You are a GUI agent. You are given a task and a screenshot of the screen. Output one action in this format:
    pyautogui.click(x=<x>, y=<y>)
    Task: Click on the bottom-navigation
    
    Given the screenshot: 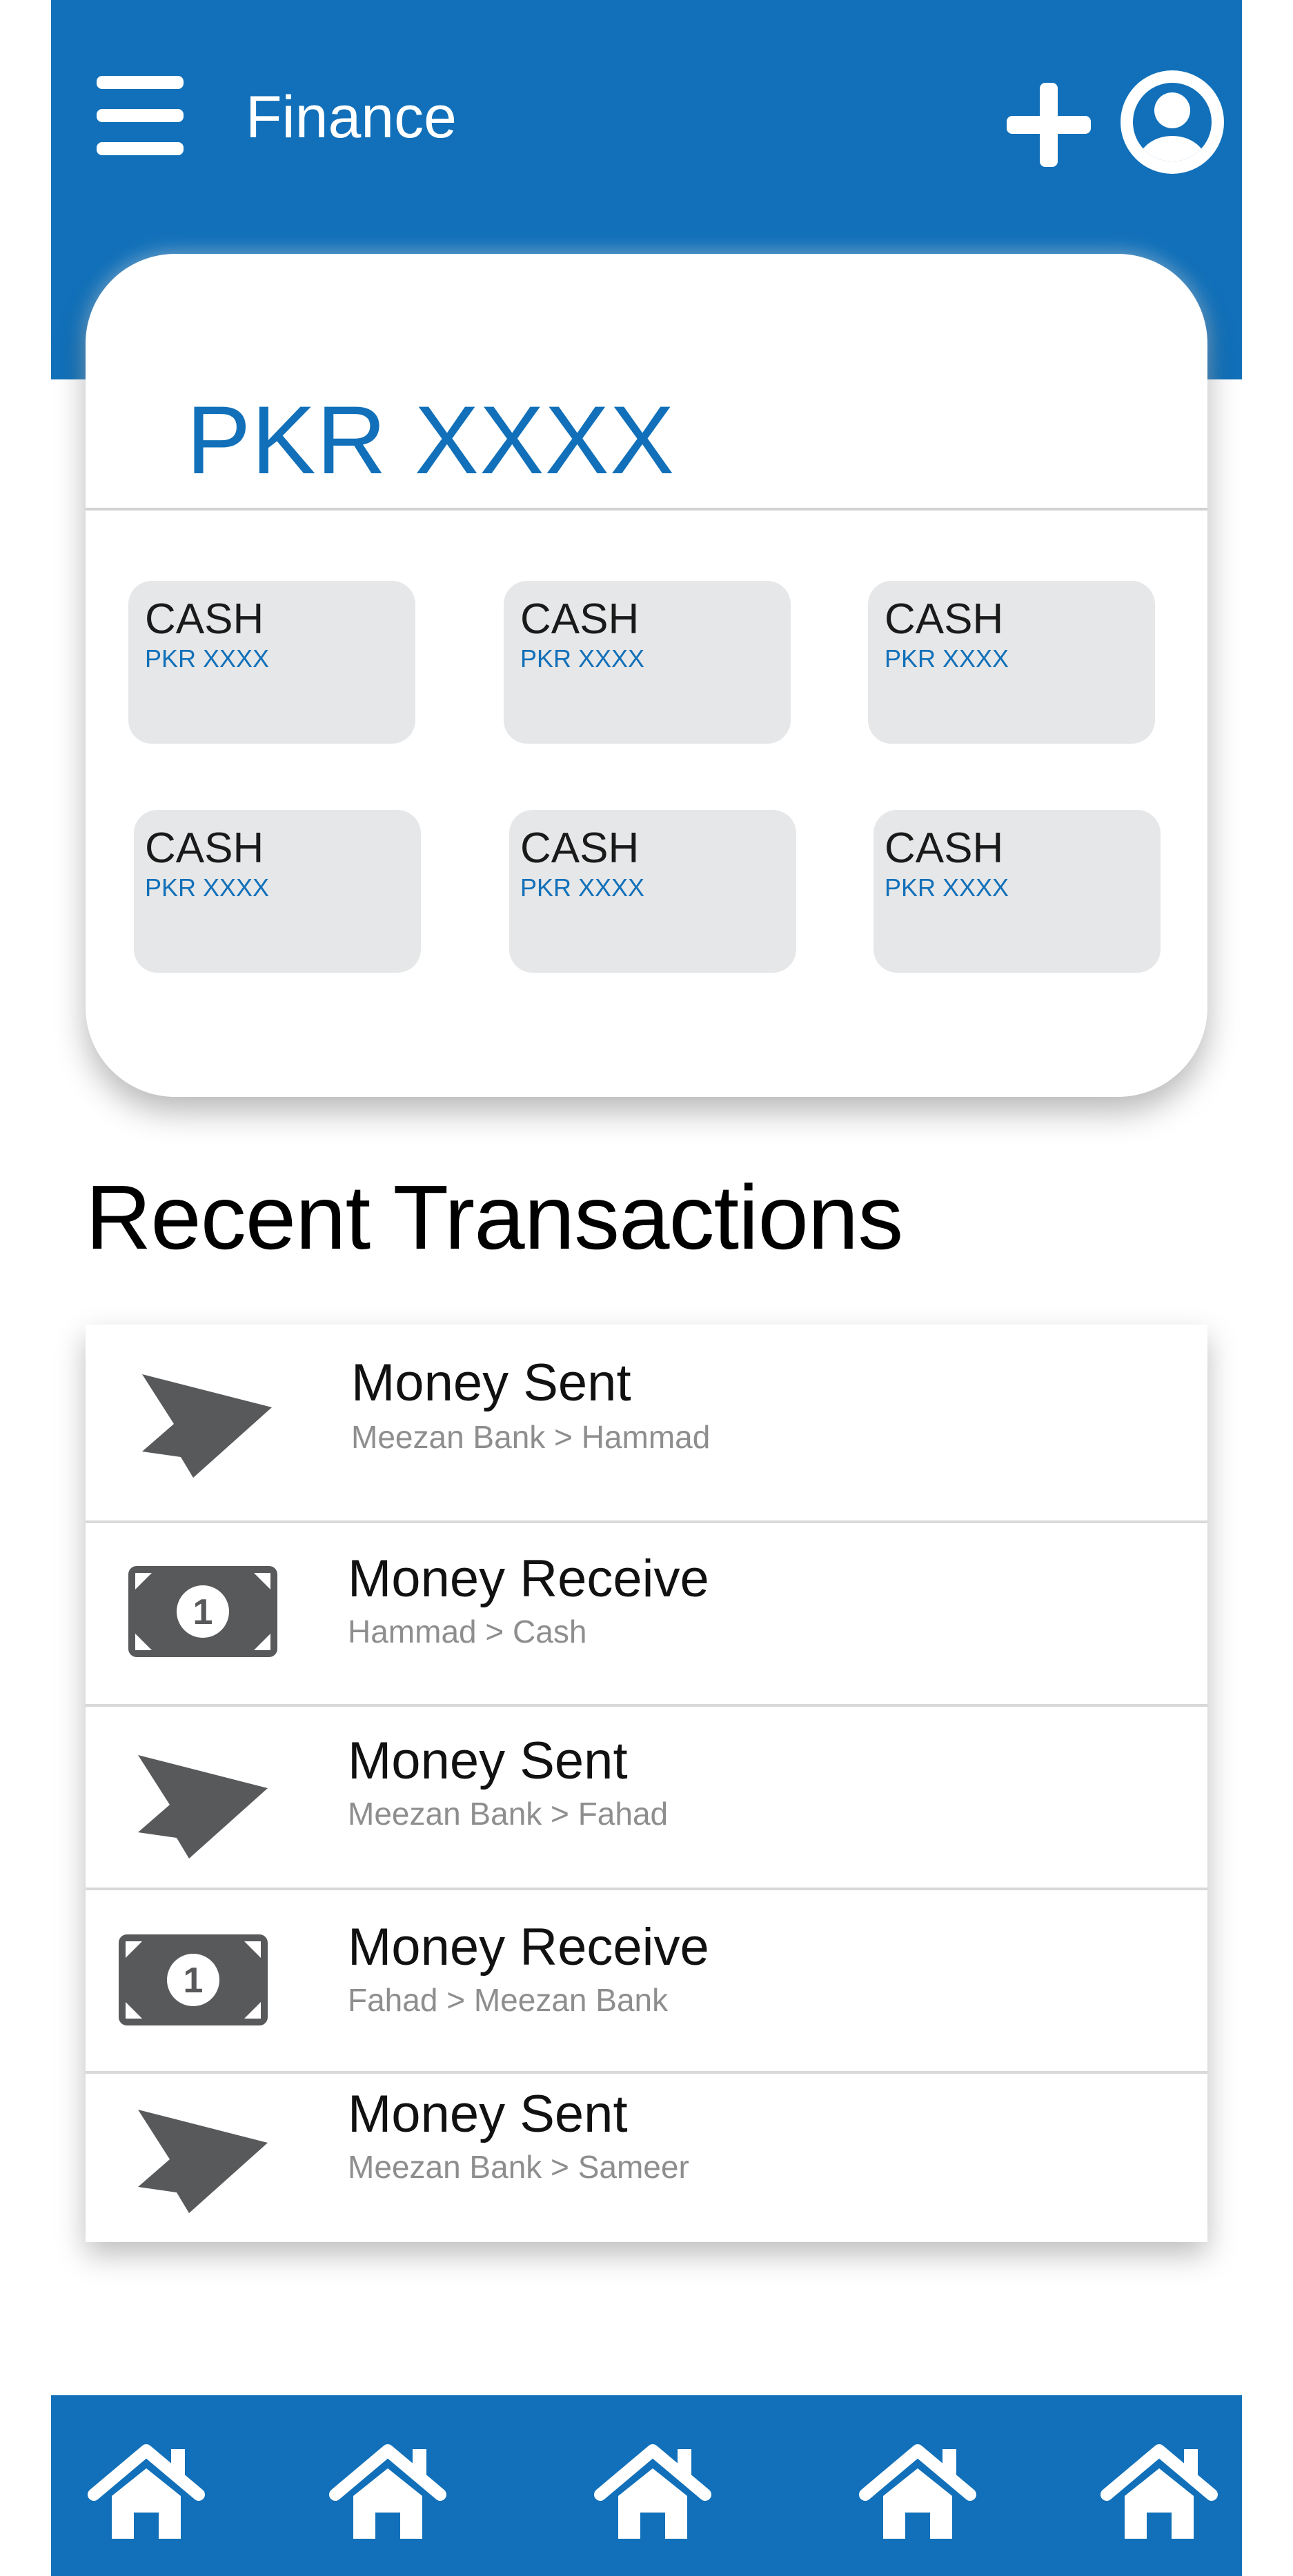 What is the action you would take?
    pyautogui.click(x=646, y=2485)
    